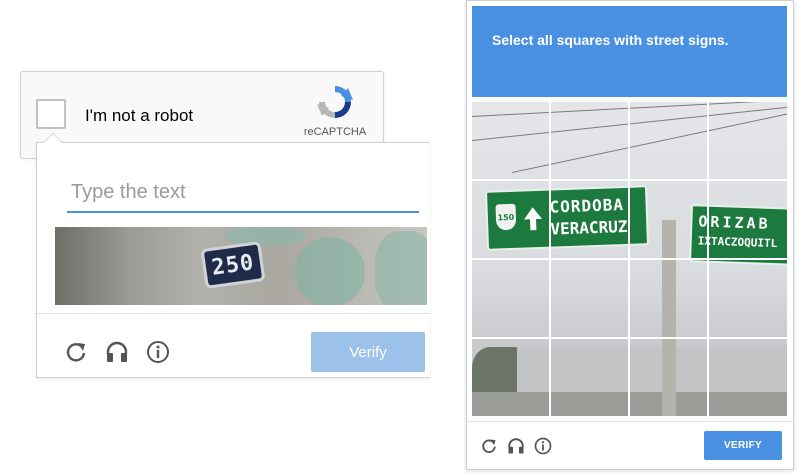  What do you see at coordinates (743, 445) in the screenshot?
I see `verify-button: VERIFY` at bounding box center [743, 445].